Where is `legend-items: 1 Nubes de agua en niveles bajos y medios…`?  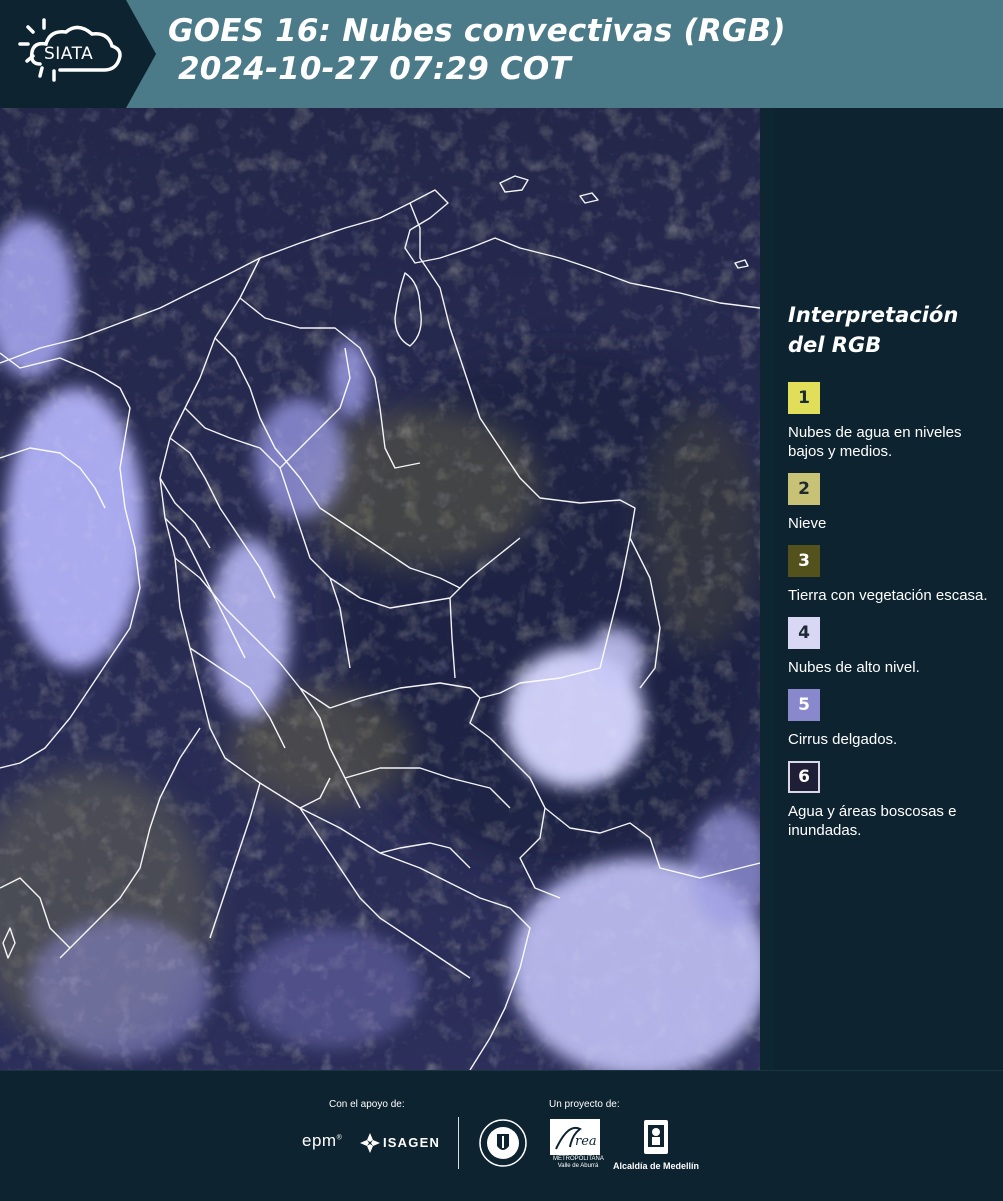
legend-items: 1 Nubes de agua en niveles bajos y medios… is located at coordinates (890, 611).